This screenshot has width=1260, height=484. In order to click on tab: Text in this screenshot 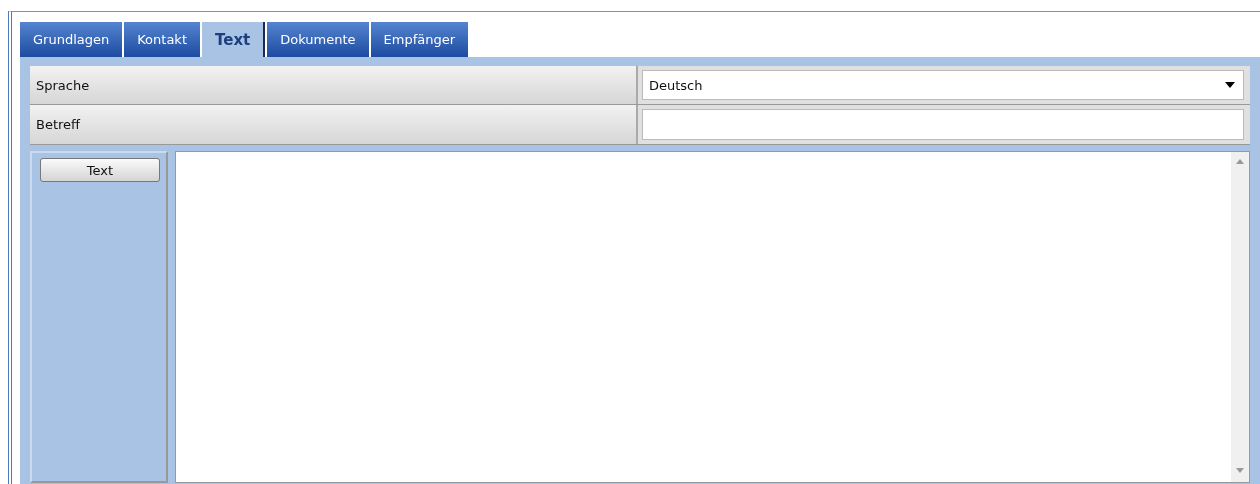, I will do `click(234, 39)`.